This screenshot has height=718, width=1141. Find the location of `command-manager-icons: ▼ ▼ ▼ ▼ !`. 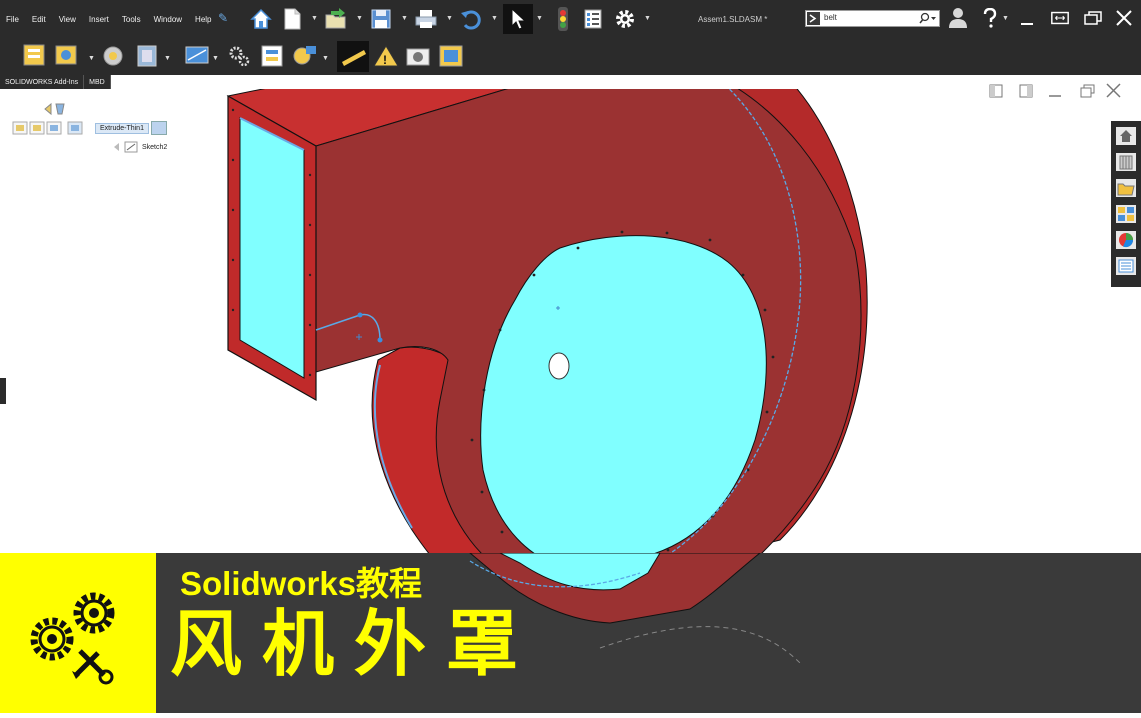

command-manager-icons: ▼ ▼ ▼ ▼ ! is located at coordinates (243, 56).